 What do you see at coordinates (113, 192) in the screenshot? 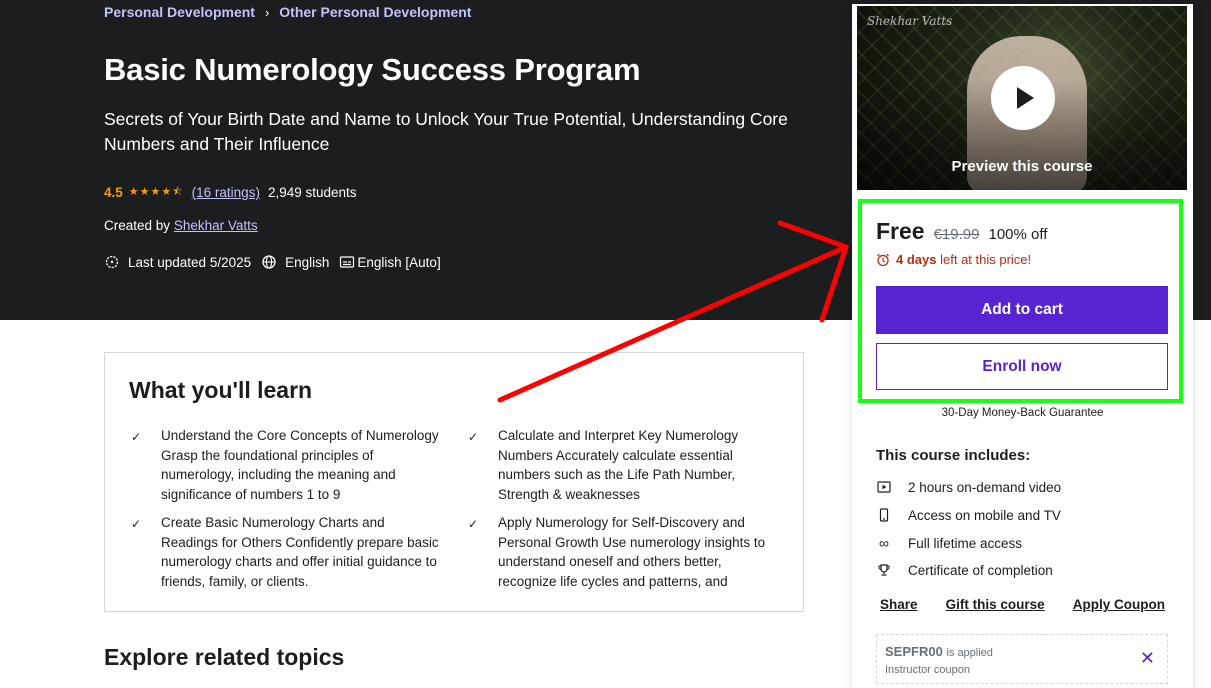
I see `rating-value: 4.5` at bounding box center [113, 192].